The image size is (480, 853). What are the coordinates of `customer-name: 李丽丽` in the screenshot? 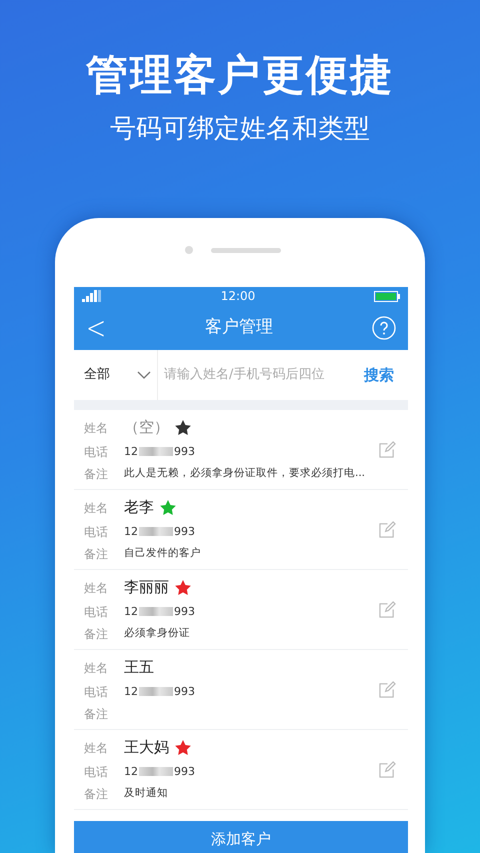 It's located at (146, 587).